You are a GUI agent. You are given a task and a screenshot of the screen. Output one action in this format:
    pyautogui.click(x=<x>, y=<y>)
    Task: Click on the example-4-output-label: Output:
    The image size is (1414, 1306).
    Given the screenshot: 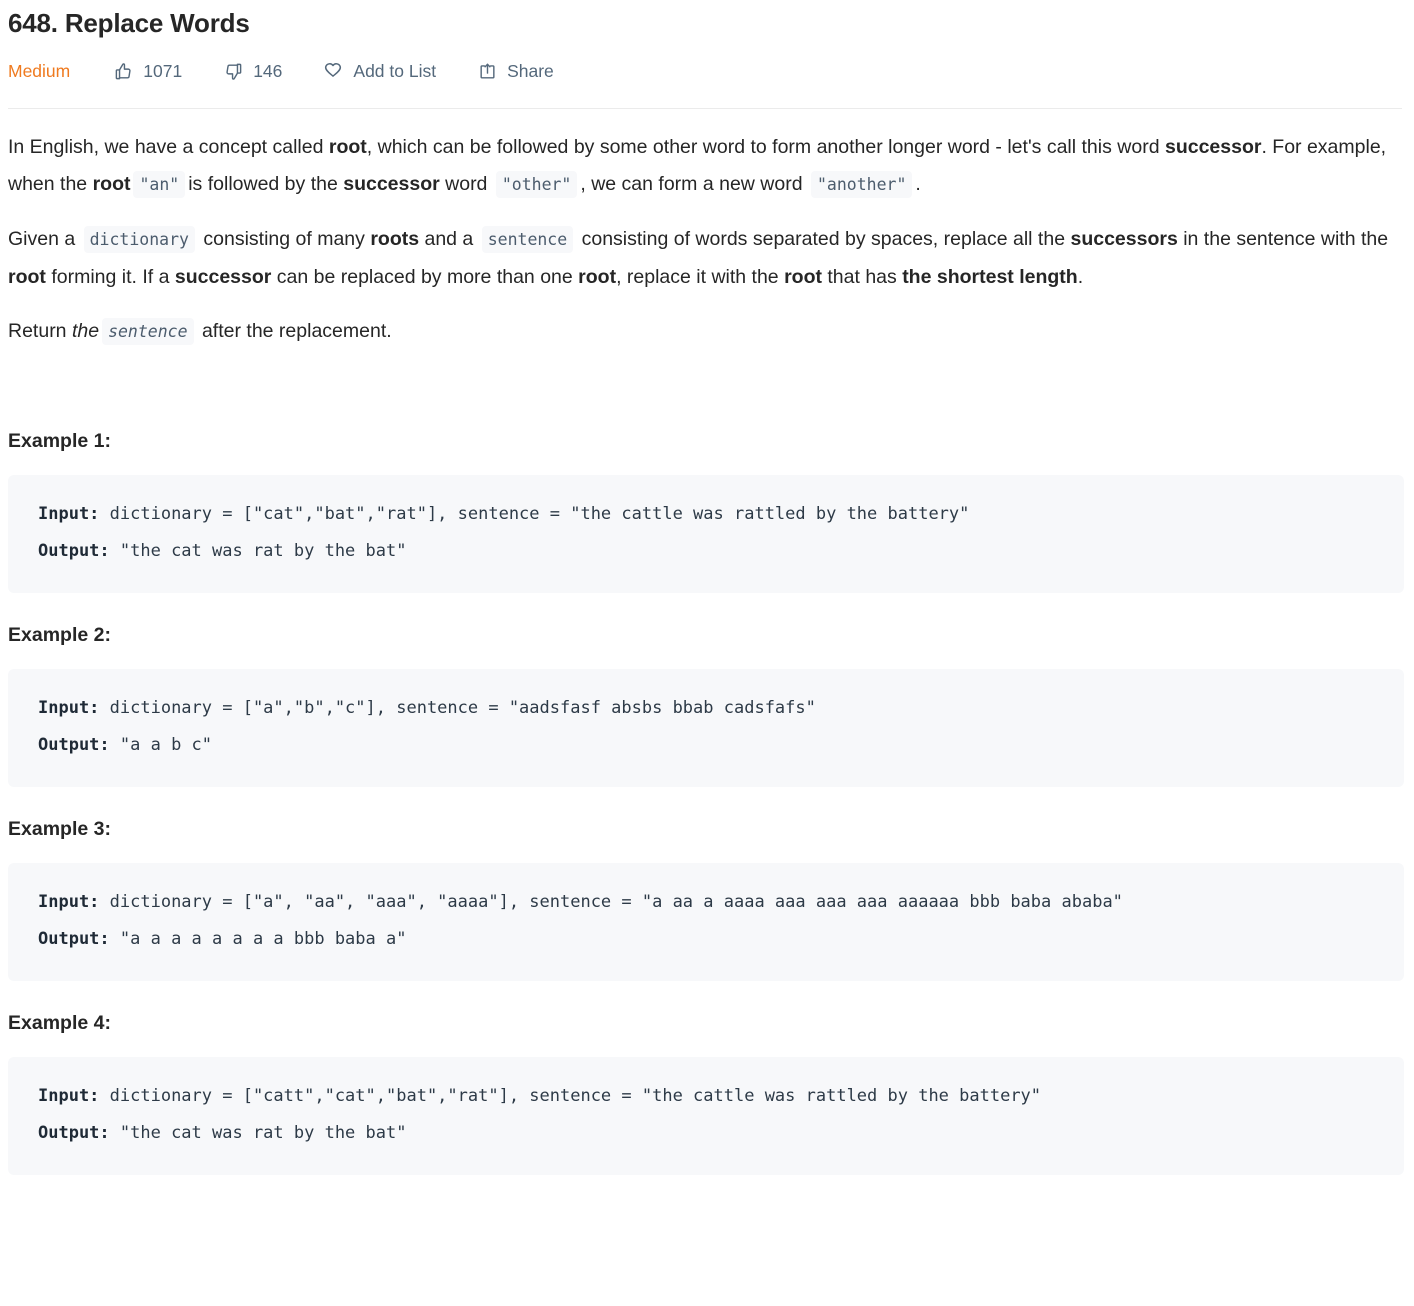 What is the action you would take?
    pyautogui.click(x=74, y=1132)
    